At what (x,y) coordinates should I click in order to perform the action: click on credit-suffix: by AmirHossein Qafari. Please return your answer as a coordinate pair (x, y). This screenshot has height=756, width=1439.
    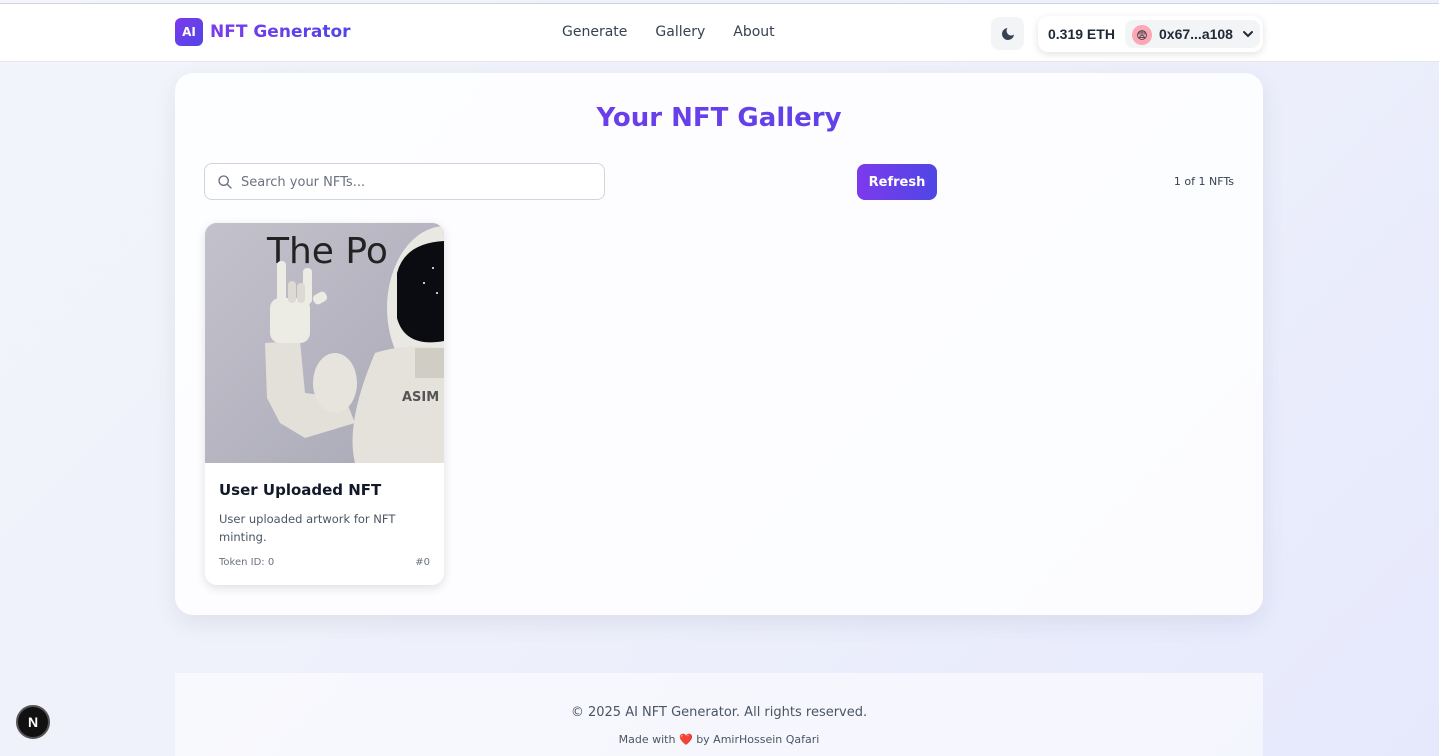
    Looking at the image, I should click on (758, 739).